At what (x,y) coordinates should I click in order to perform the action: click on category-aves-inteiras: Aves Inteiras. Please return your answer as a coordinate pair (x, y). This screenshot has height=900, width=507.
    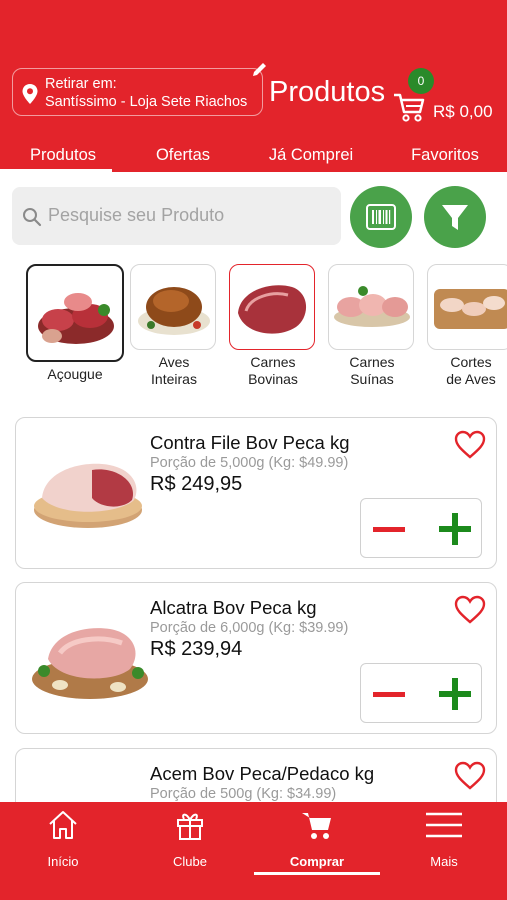
    Looking at the image, I should click on (174, 326).